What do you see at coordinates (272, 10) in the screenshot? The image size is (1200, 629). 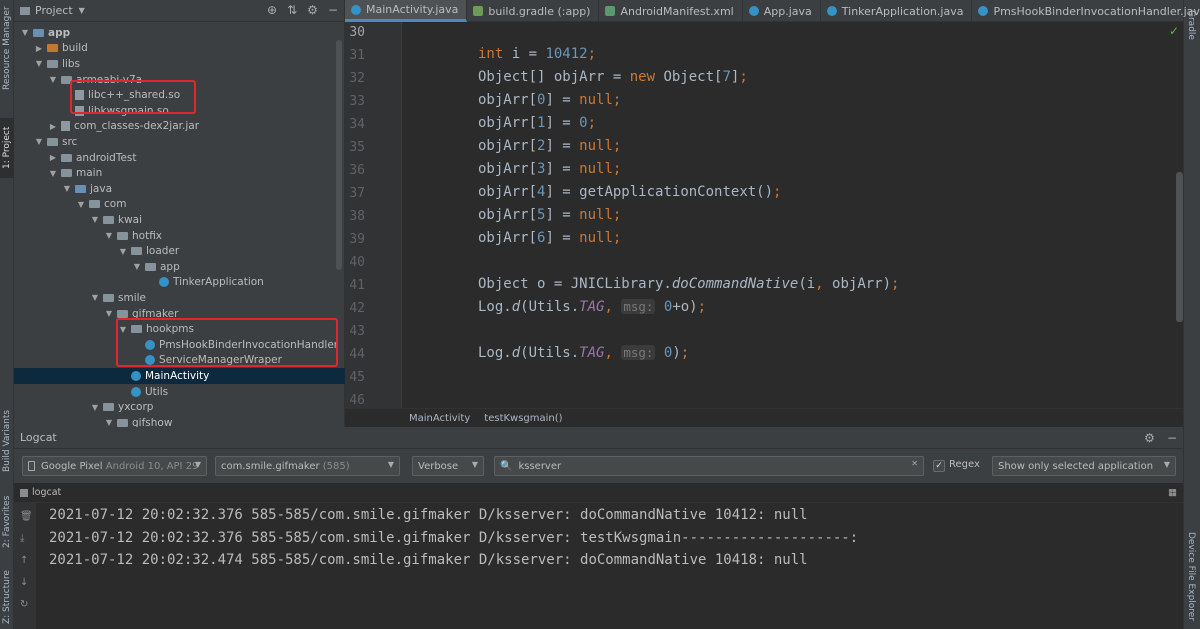 I see `locate-icon: ⊕` at bounding box center [272, 10].